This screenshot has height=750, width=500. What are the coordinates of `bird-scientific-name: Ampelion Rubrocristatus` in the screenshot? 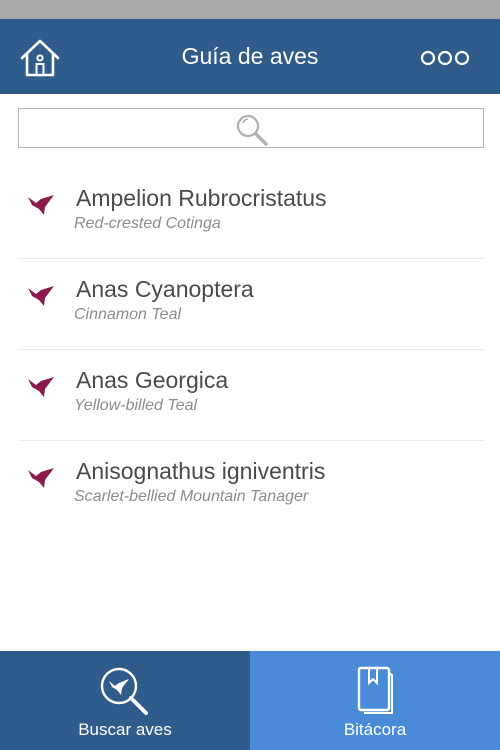 It's located at (201, 198).